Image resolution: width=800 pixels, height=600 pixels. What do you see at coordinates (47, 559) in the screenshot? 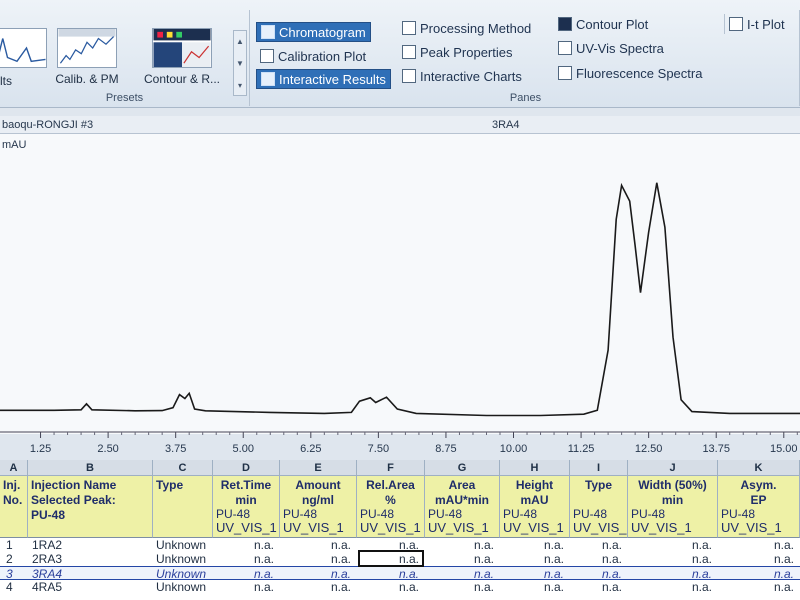
I see `table-cell: 2RA3` at bounding box center [47, 559].